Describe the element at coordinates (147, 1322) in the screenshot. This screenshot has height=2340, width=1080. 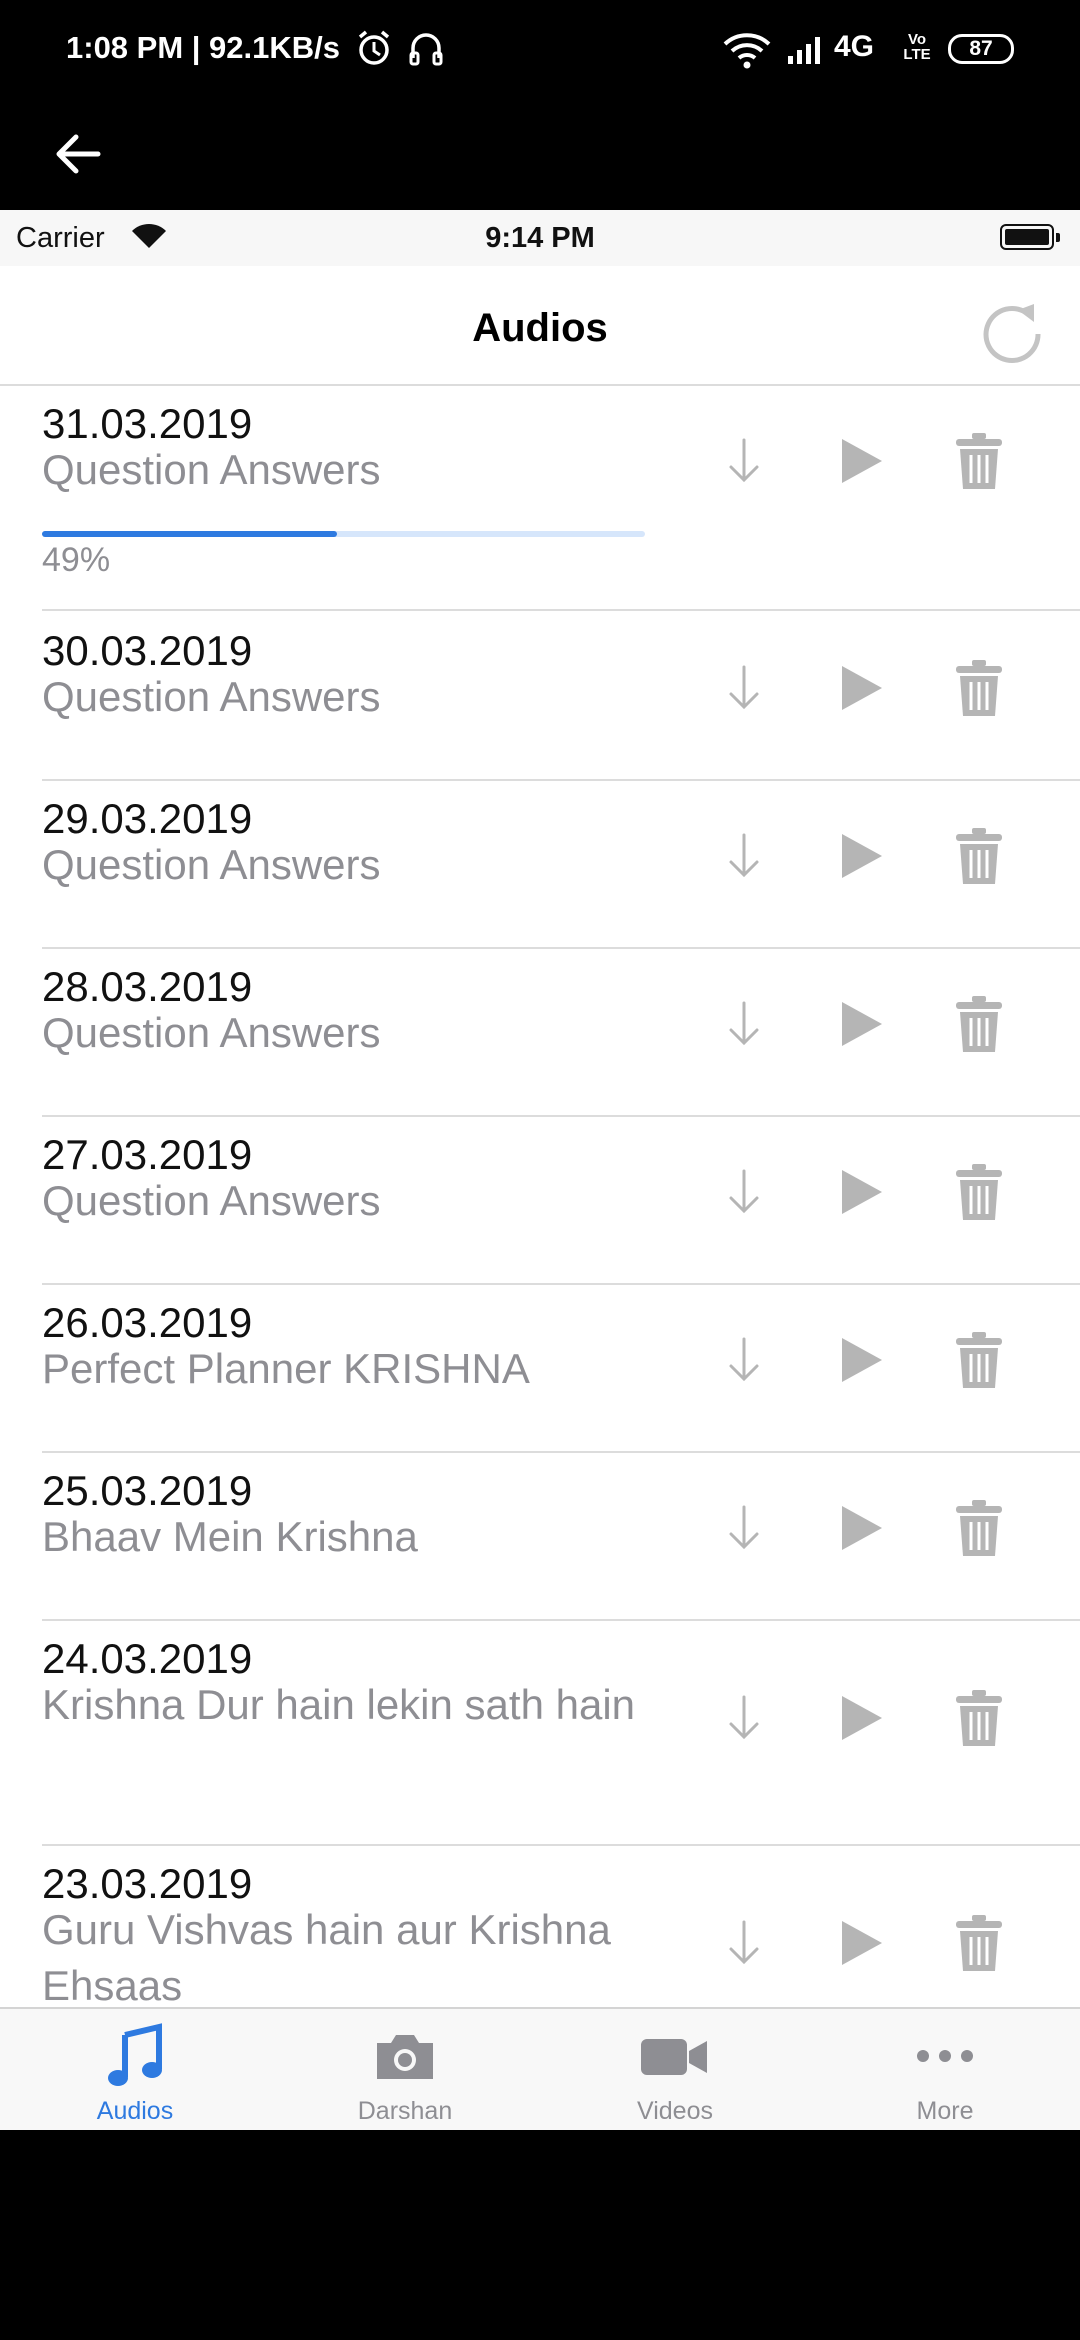
I see `audio-date: 26.03.2019` at that location.